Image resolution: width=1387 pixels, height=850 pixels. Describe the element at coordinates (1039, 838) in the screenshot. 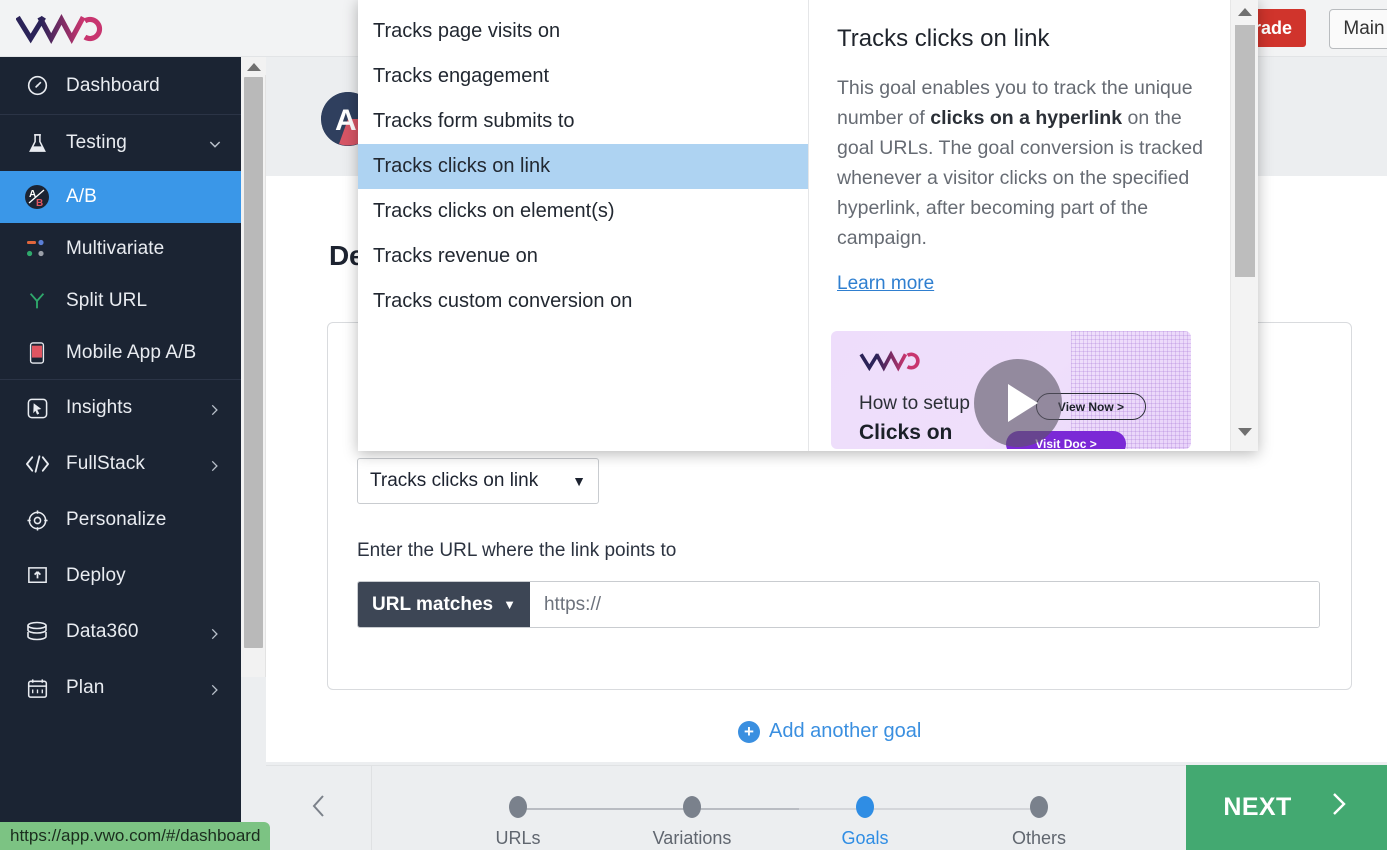

I see `step-label: Others` at that location.